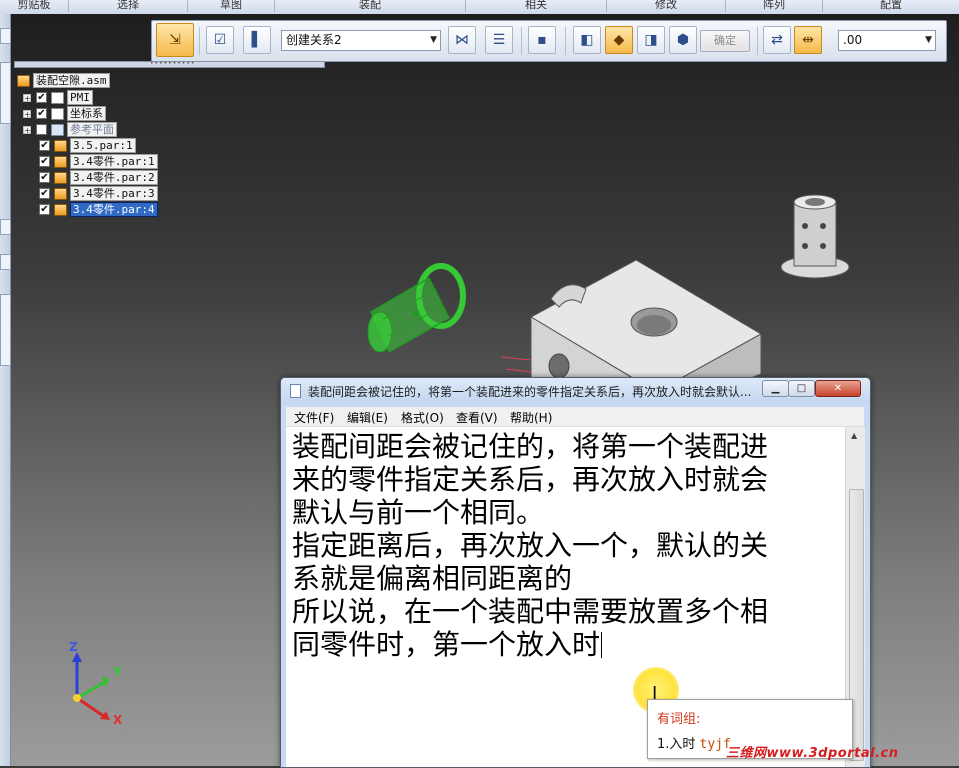  What do you see at coordinates (314, 40) in the screenshot?
I see `relationship-select-value: 创建关系2` at bounding box center [314, 40].